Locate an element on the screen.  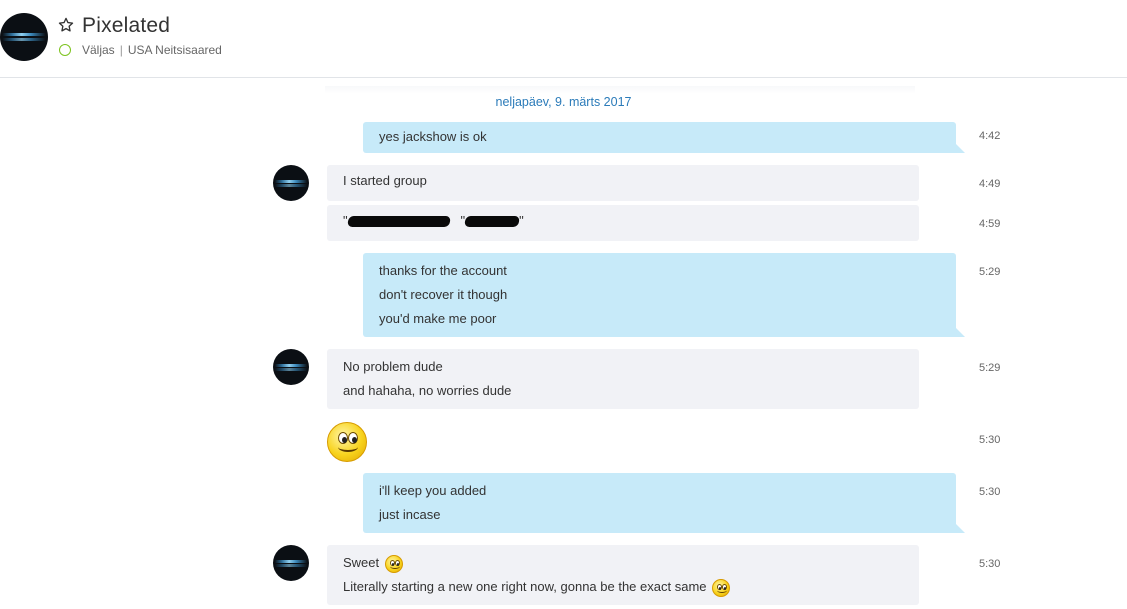
redacted-message: " " " is located at coordinates (433, 220).